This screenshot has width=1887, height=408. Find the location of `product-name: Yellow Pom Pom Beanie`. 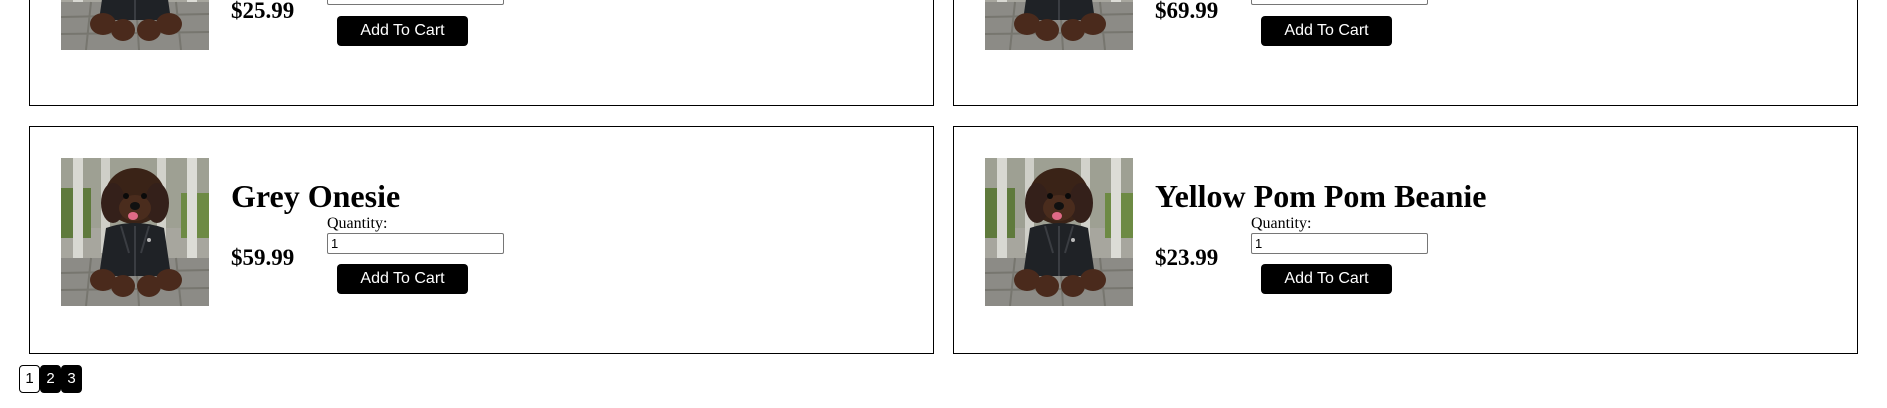

product-name: Yellow Pom Pom Beanie is located at coordinates (1321, 196).